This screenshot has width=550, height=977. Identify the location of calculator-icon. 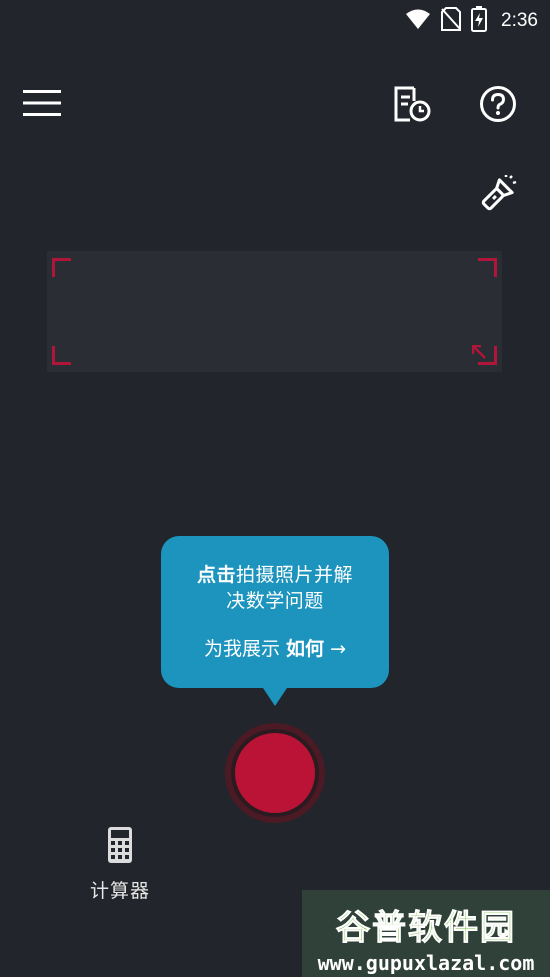
(120, 847).